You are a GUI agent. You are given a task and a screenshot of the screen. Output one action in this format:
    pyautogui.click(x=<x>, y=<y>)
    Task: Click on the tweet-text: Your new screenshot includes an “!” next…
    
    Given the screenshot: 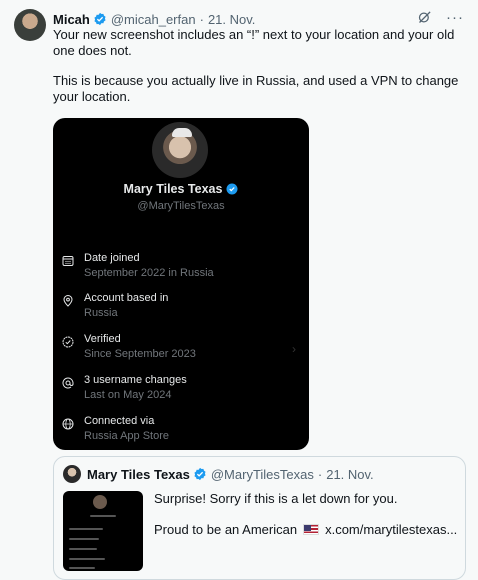 What is the action you would take?
    pyautogui.click(x=260, y=65)
    